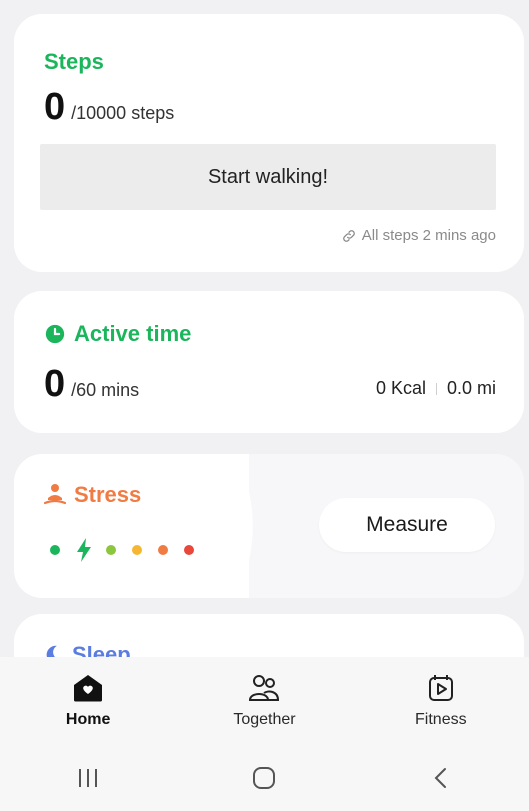 This screenshot has height=811, width=529. I want to click on home-circle-icon, so click(264, 778).